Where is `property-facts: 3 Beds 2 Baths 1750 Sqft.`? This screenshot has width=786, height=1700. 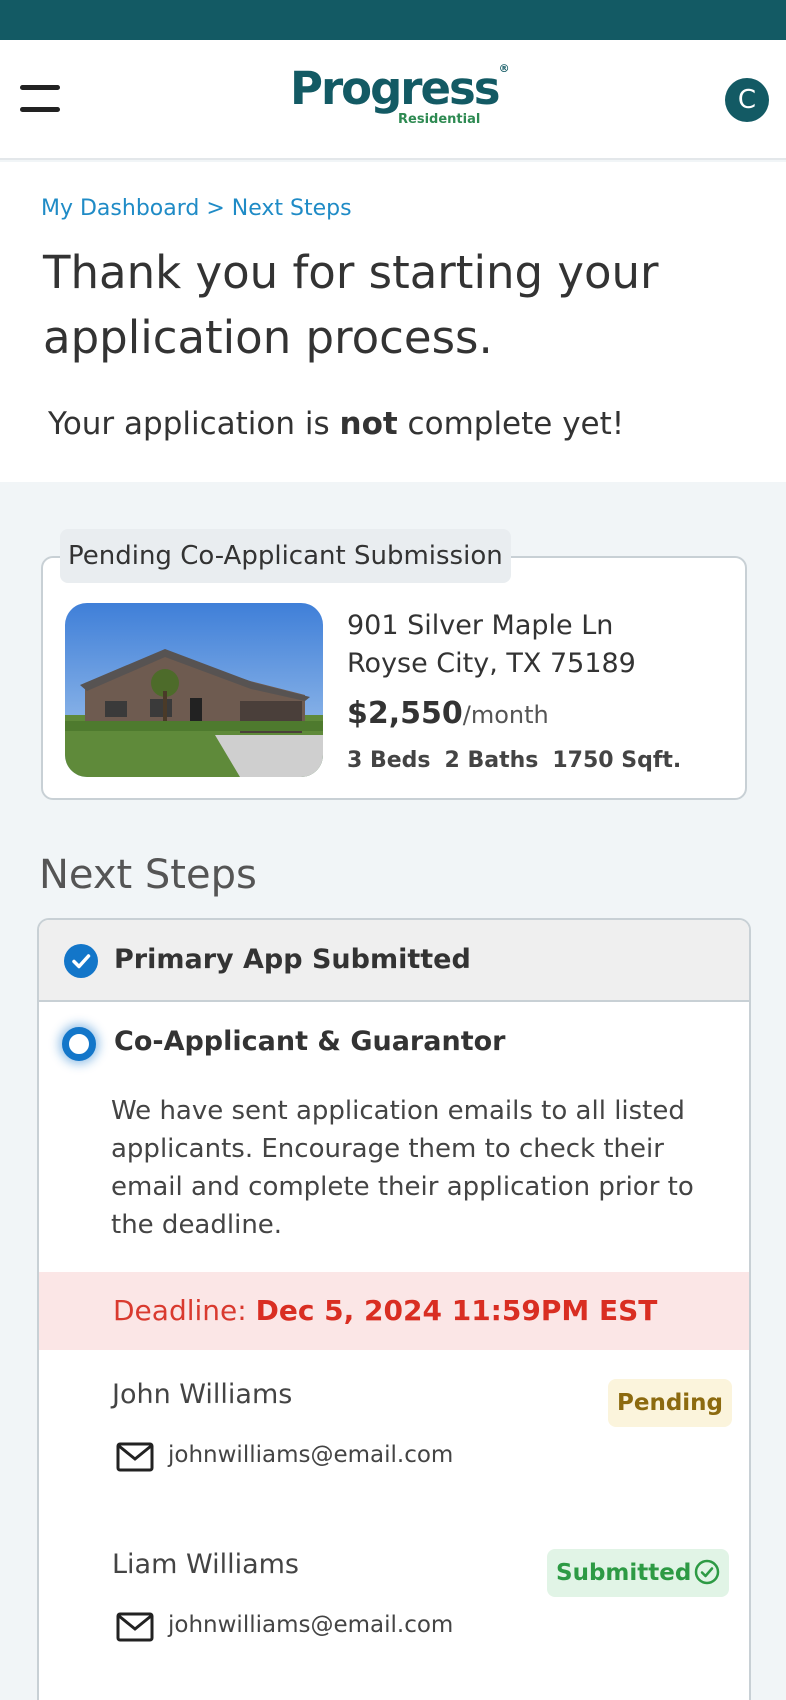
property-facts: 3 Beds 2 Baths 1750 Sqft. is located at coordinates (521, 760).